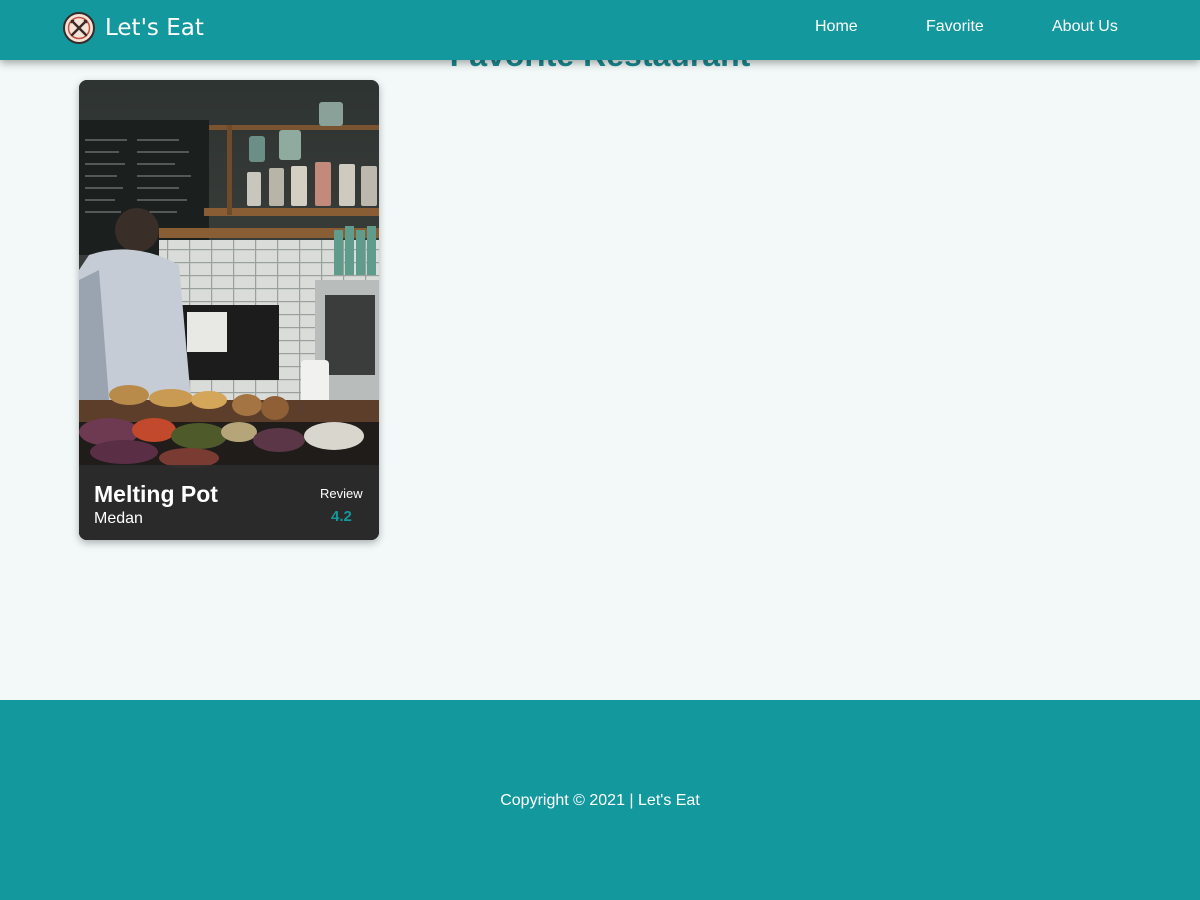 Image resolution: width=1200 pixels, height=900 pixels. Describe the element at coordinates (1085, 27) in the screenshot. I see `nav-link-about-us: About Us` at that location.